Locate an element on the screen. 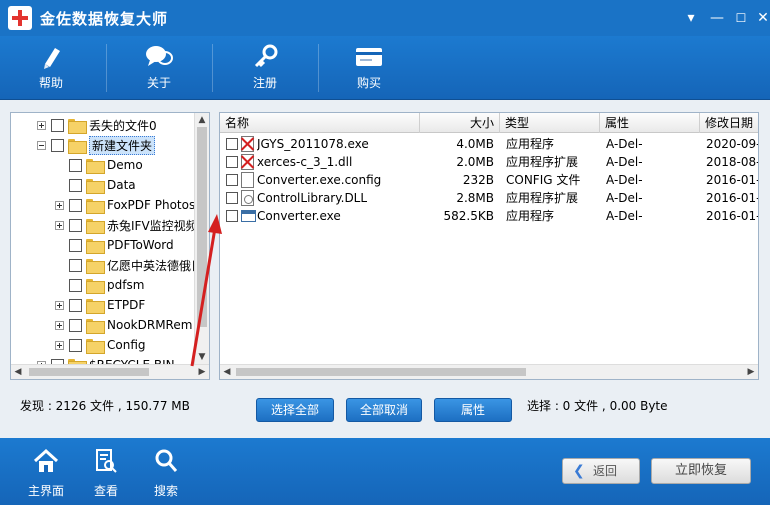 The image size is (770, 505). minimize-button: — is located at coordinates (717, 18).